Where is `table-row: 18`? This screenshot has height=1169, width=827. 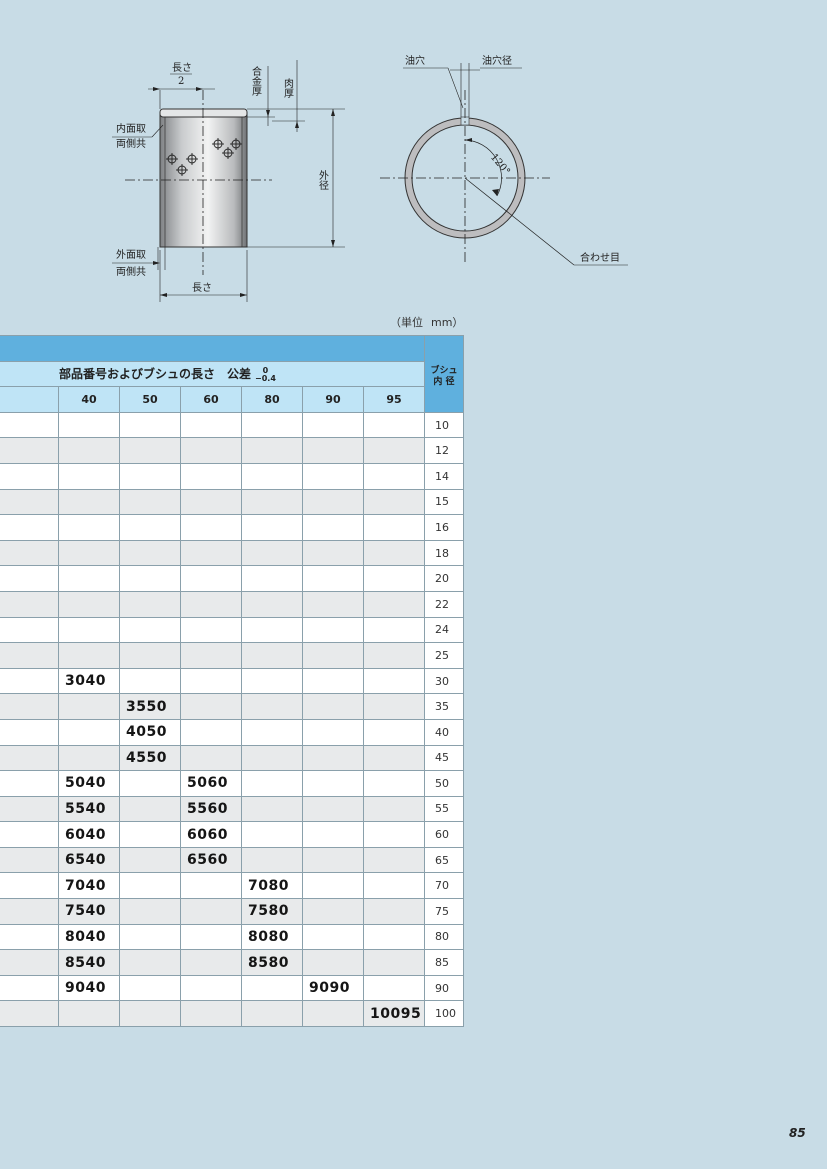
table-row: 18 is located at coordinates (232, 553).